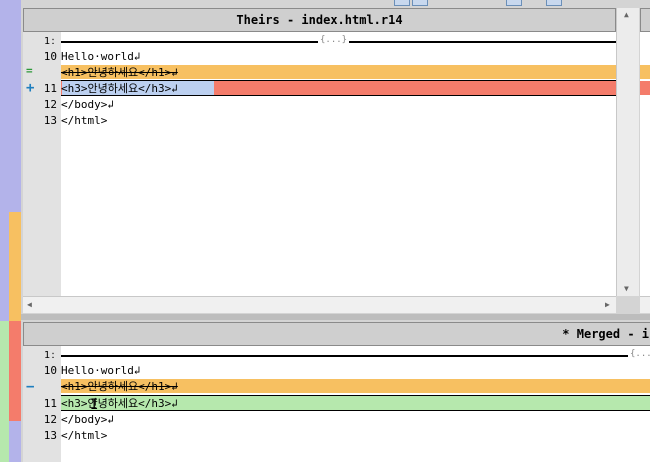  Describe the element at coordinates (338, 104) in the screenshot. I see `theirs-code-line: </body>↲` at that location.